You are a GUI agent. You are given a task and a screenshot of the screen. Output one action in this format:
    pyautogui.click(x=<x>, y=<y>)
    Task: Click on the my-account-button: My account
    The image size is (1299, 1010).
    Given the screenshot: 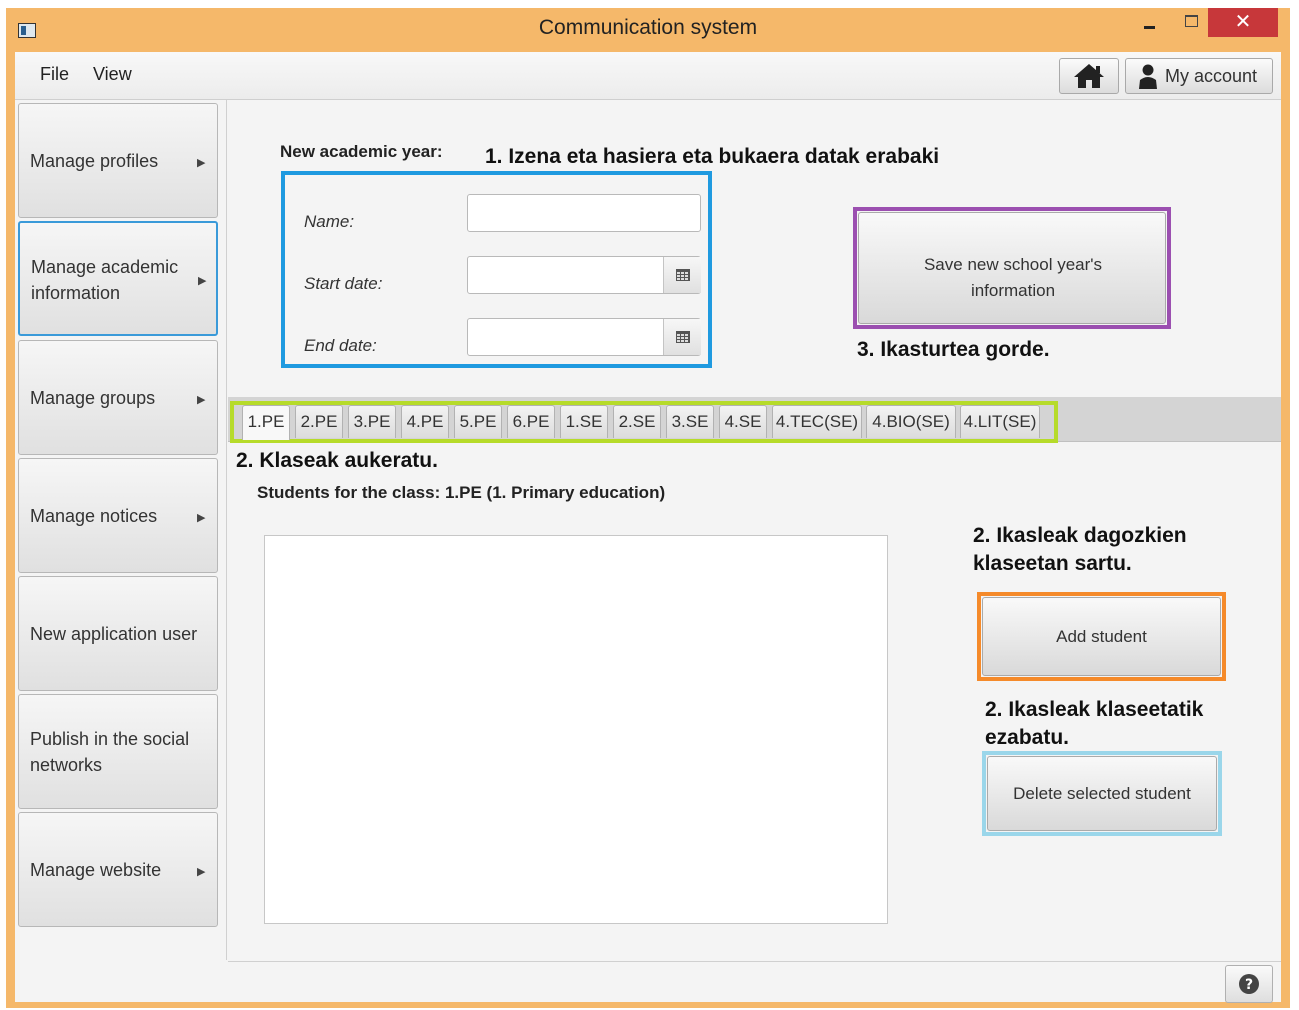 What is the action you would take?
    pyautogui.click(x=1199, y=76)
    